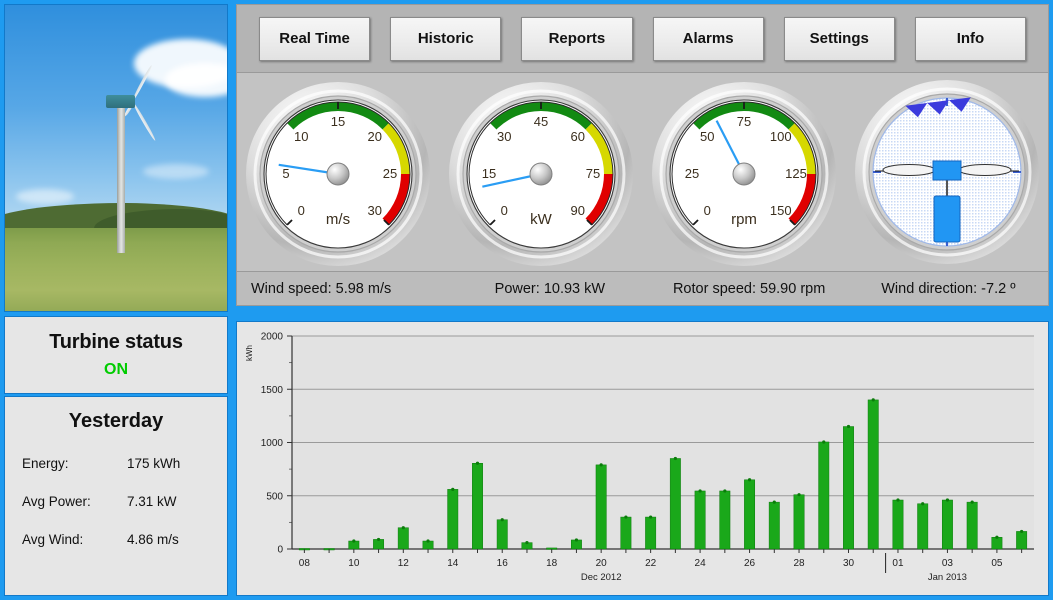 This screenshot has width=1053, height=600. I want to click on gauge-hub, so click(338, 174).